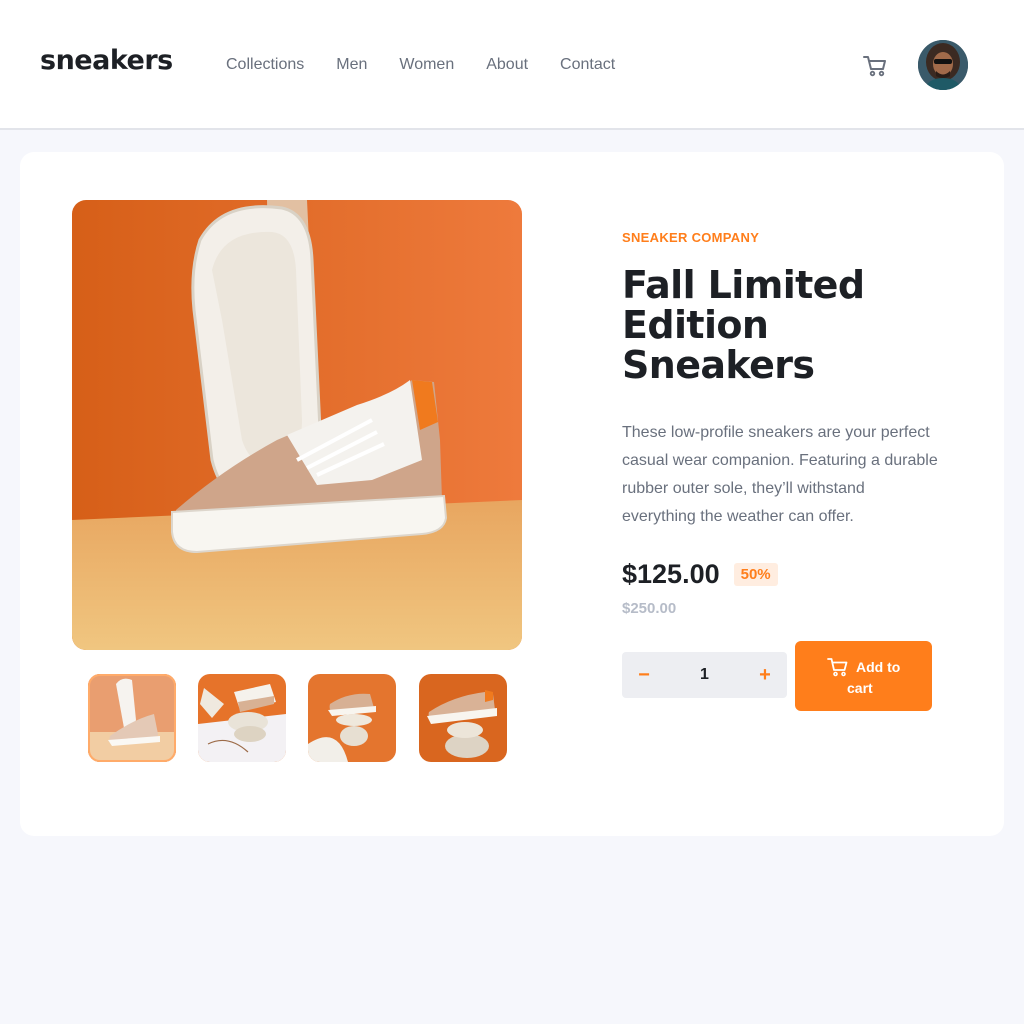 Image resolution: width=1024 pixels, height=1024 pixels. What do you see at coordinates (649, 608) in the screenshot?
I see `original-price: $250.00` at bounding box center [649, 608].